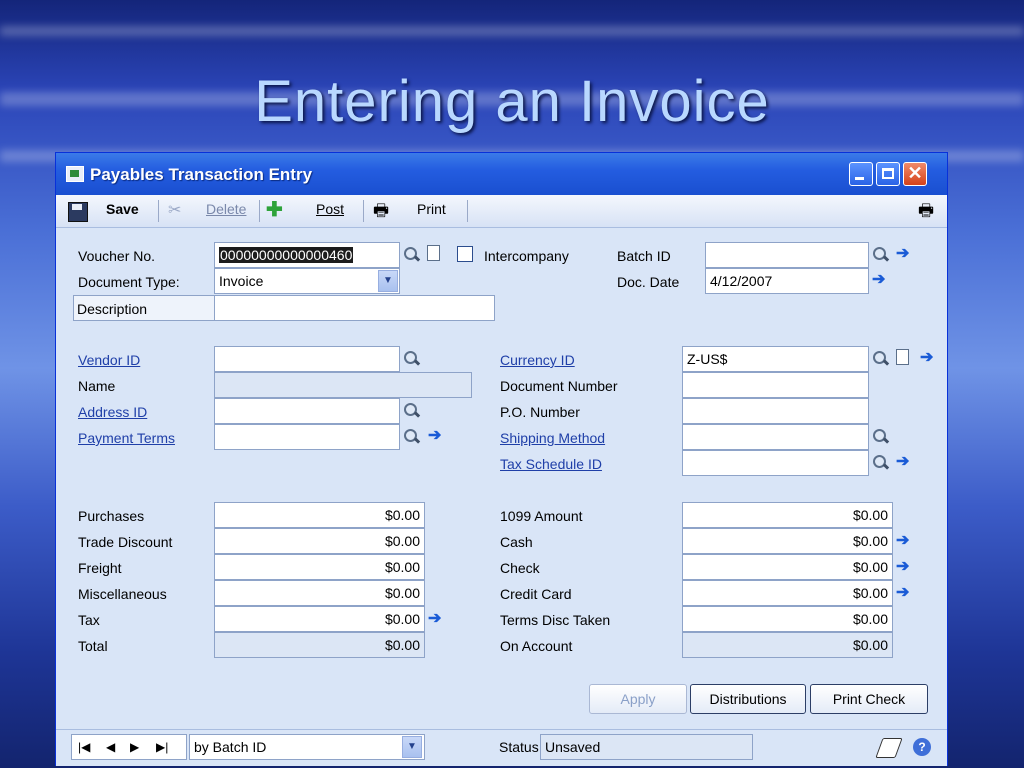 This screenshot has width=1024, height=768. I want to click on address-id-field, so click(307, 411).